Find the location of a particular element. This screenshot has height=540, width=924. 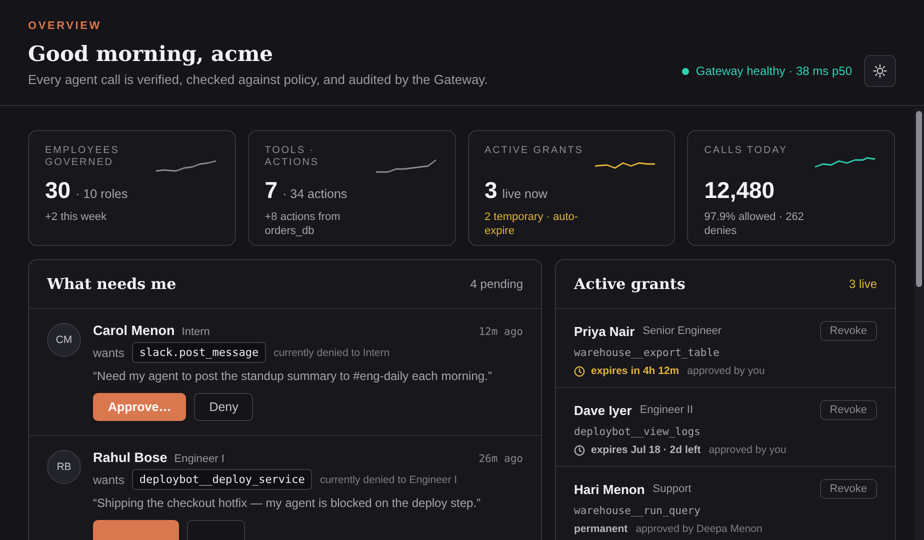

person-name: Dave Iyer is located at coordinates (603, 410).